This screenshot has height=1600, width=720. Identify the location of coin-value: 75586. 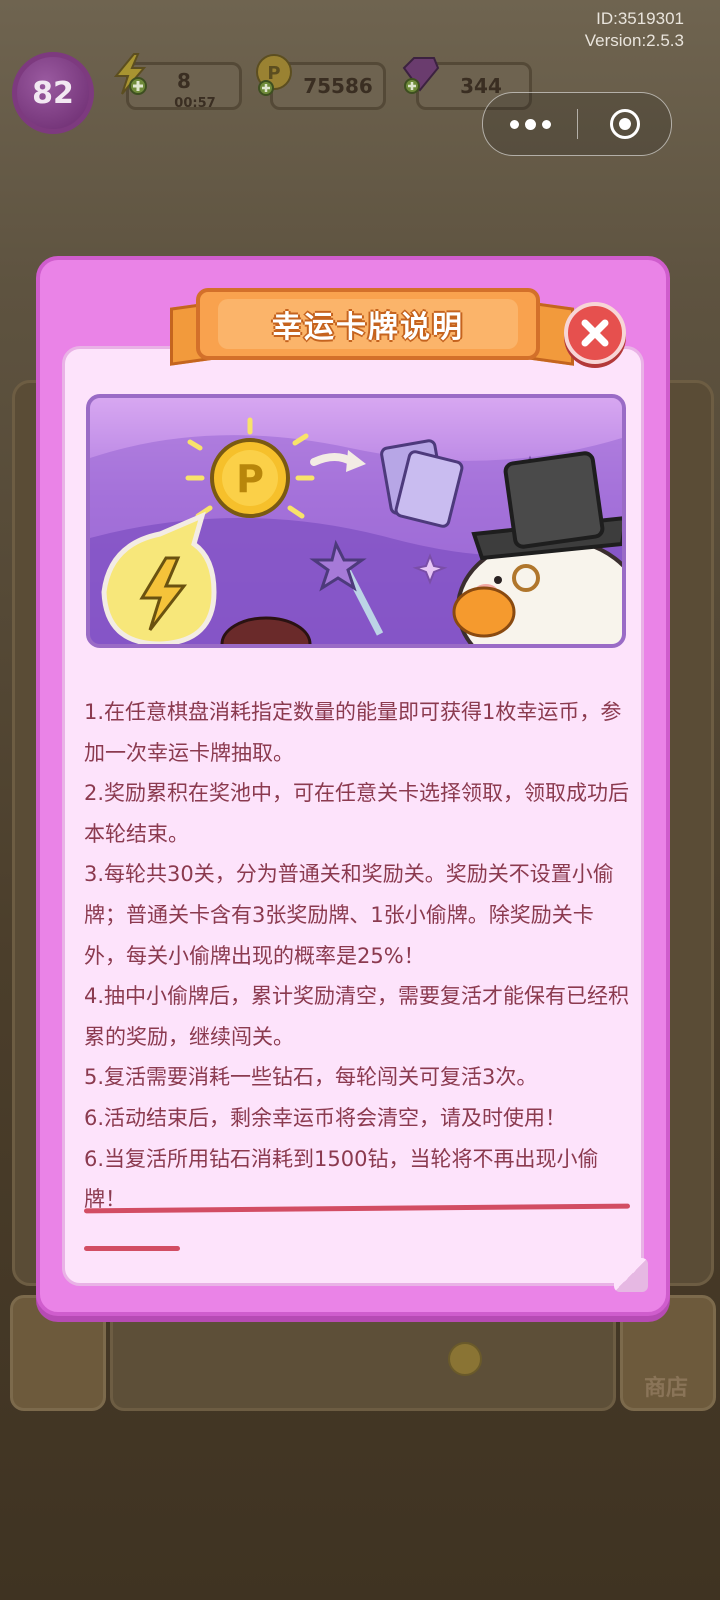
(338, 86).